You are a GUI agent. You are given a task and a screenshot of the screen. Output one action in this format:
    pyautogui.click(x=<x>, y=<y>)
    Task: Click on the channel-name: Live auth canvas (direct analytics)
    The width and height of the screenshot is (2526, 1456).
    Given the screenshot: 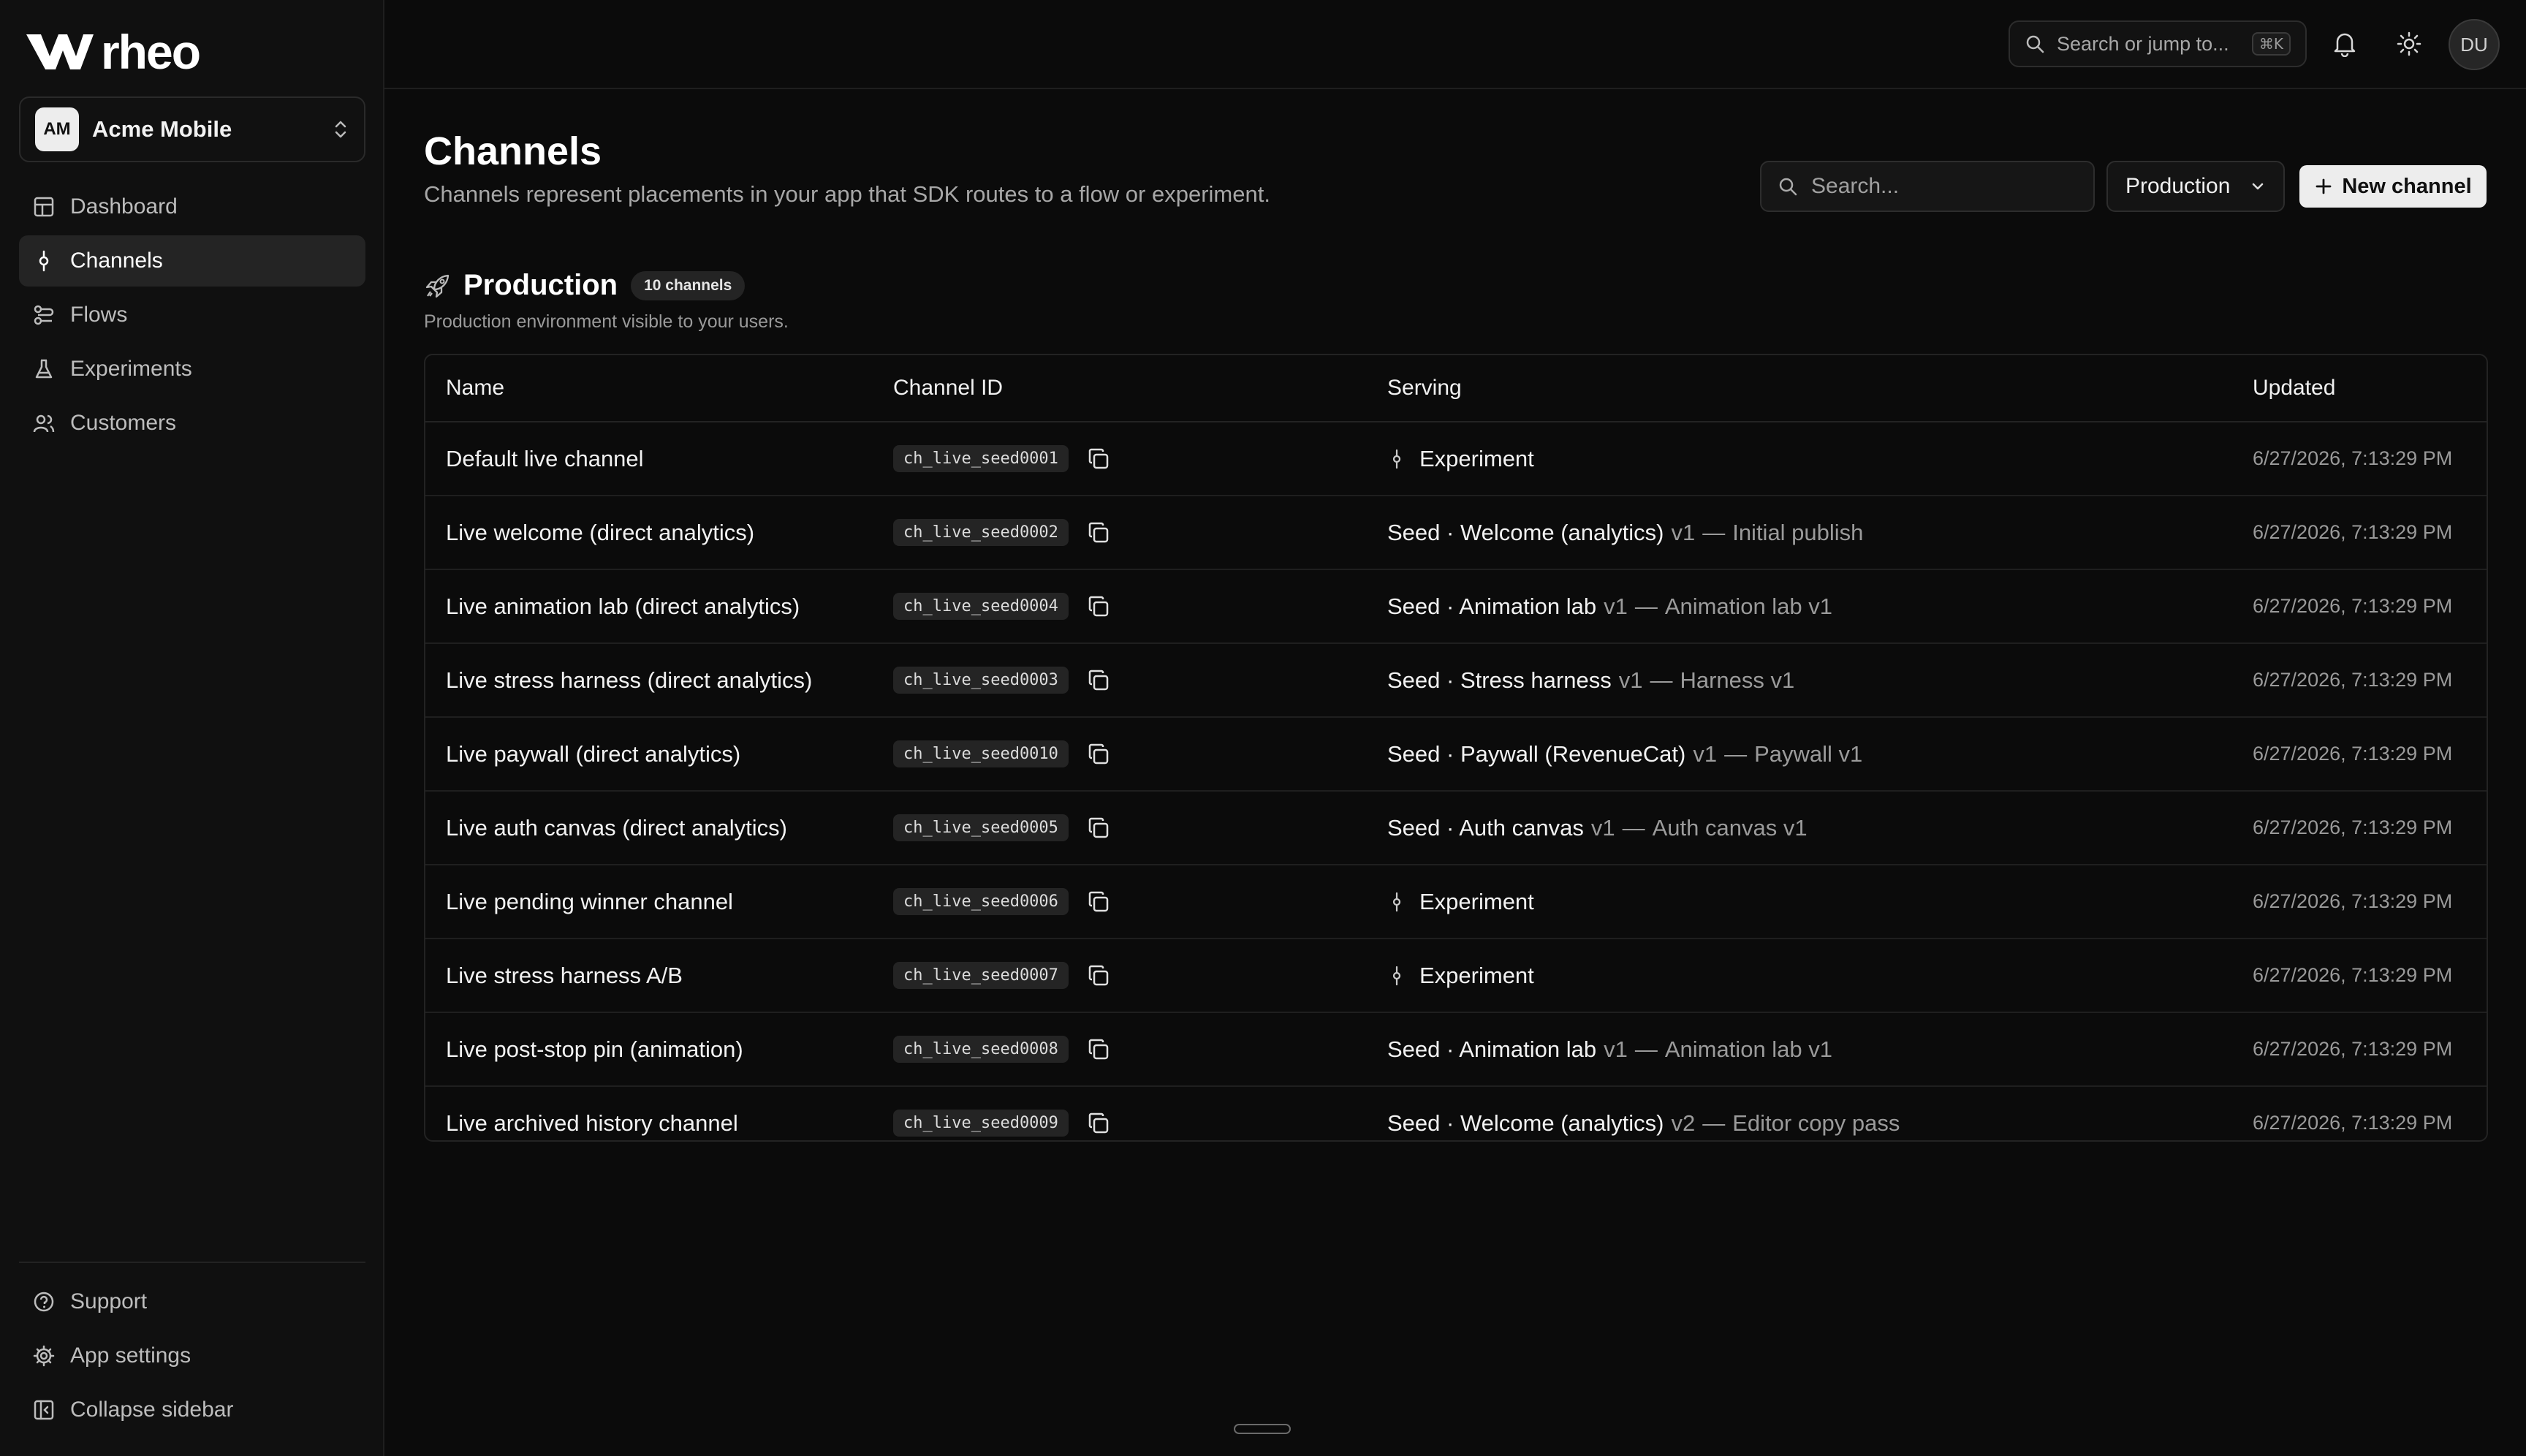 What is the action you would take?
    pyautogui.click(x=616, y=828)
    